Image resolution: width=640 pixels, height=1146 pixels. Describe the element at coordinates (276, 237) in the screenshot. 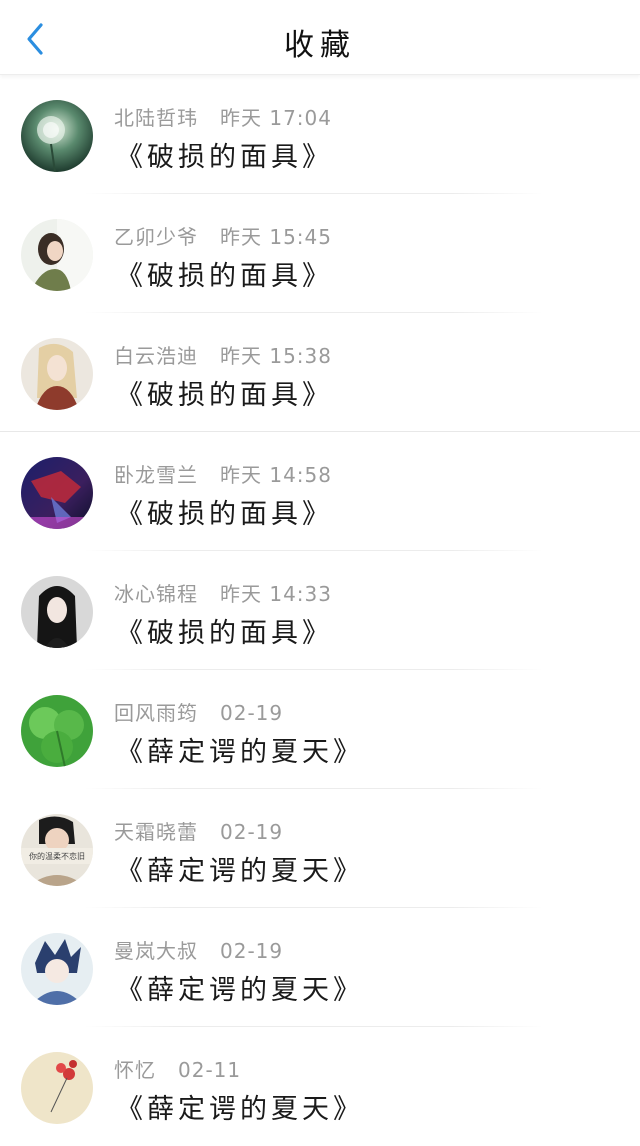

I see `timestamp: 昨天 15:45` at that location.